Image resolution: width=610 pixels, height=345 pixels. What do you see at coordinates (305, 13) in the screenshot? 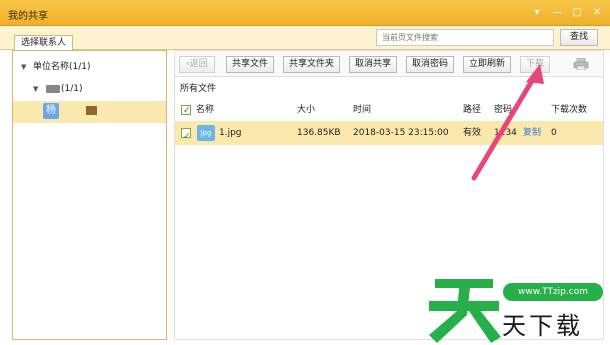
I see `title-bar: 我的共享 ▾ — □ ✕` at bounding box center [305, 13].